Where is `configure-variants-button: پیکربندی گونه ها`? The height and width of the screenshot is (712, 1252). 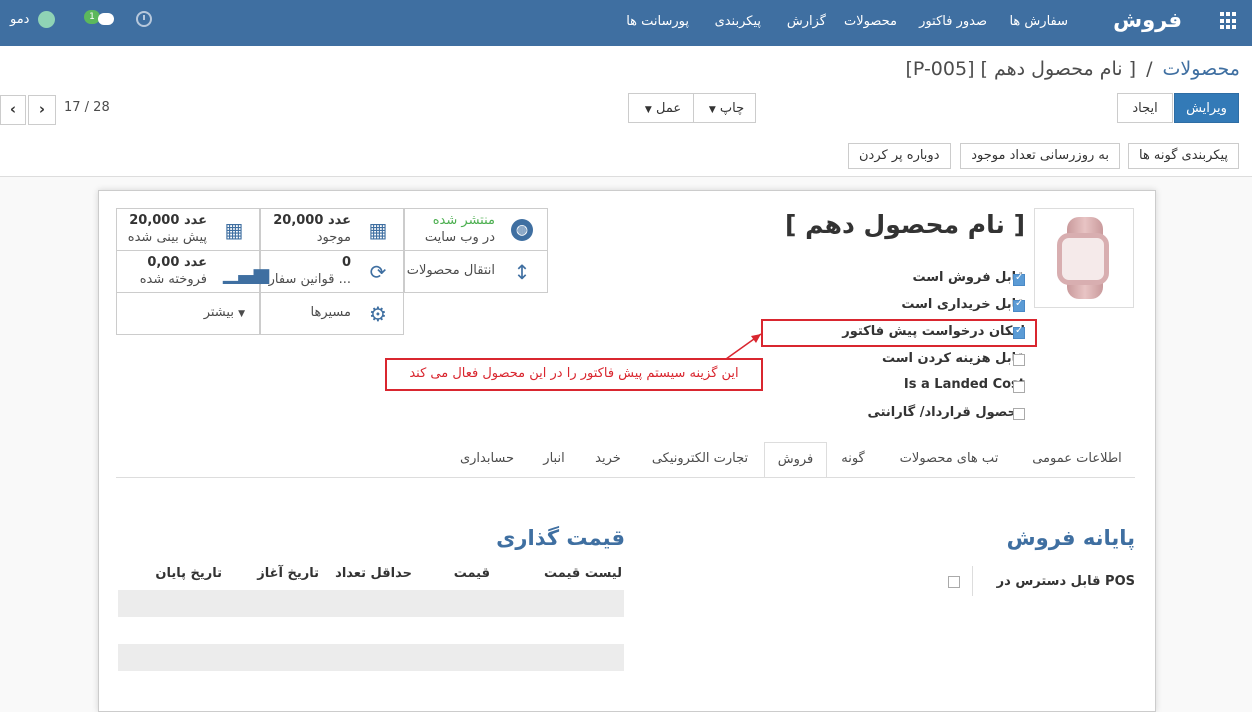 configure-variants-button: پیکربندی گونه ها is located at coordinates (1183, 156).